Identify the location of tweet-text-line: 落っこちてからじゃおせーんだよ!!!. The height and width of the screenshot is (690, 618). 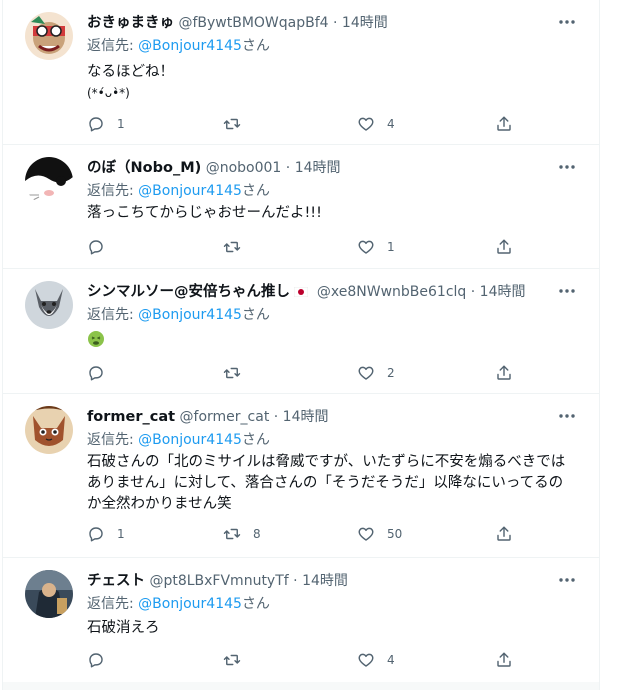
(204, 213).